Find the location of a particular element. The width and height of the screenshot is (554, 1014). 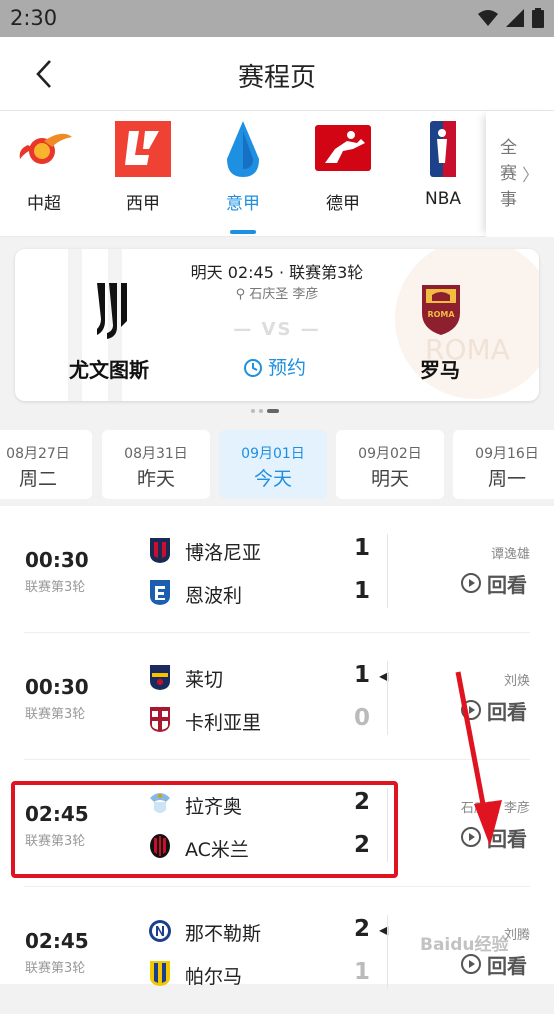

napoli-crest-icon is located at coordinates (160, 931).